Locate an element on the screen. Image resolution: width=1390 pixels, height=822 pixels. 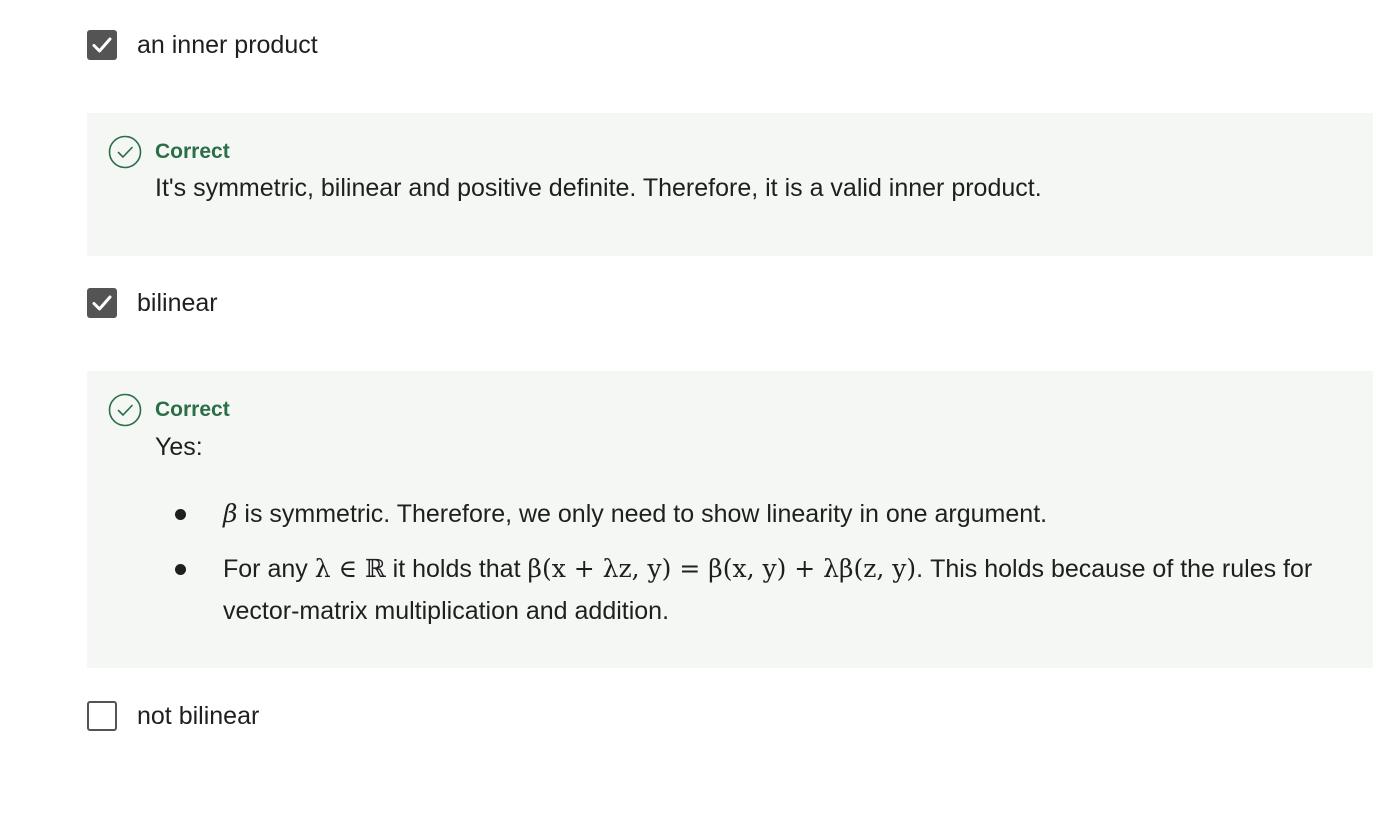
feedback-intro: Yes: is located at coordinates (179, 447).